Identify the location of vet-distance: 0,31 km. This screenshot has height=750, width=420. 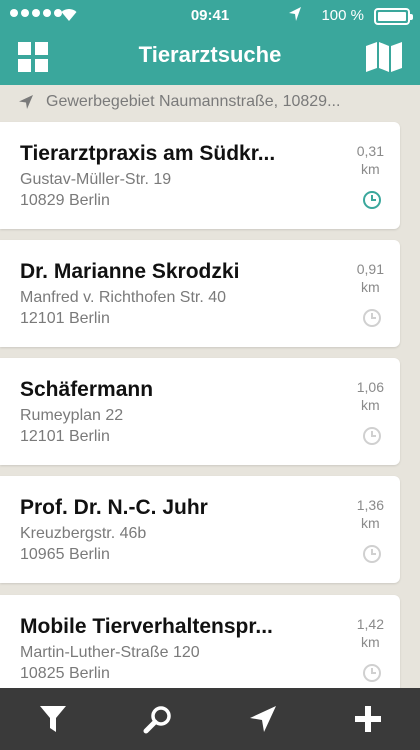
(370, 160).